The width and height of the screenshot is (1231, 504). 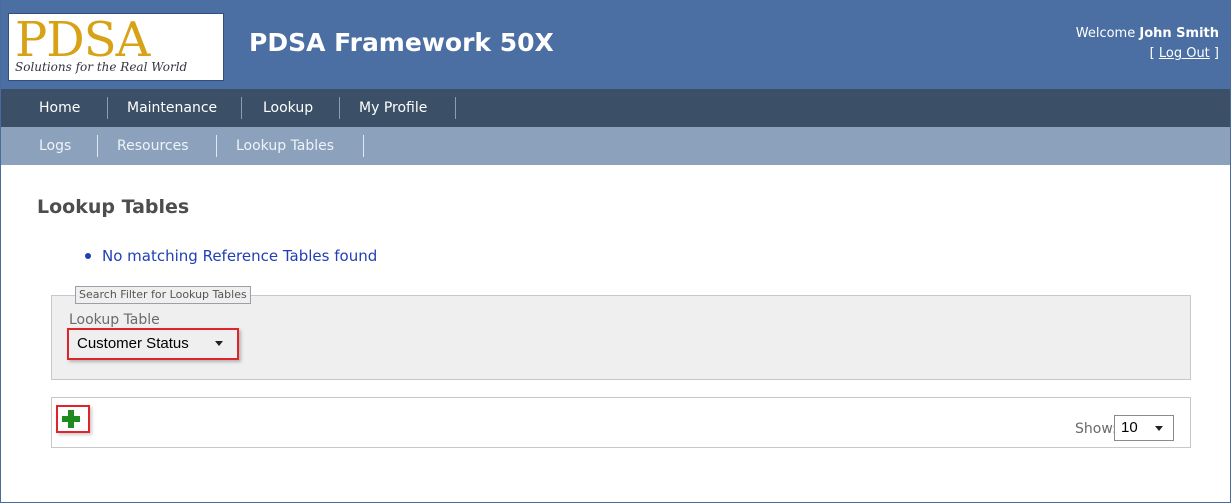 What do you see at coordinates (116, 46) in the screenshot?
I see `logo: PDSA Solutions for the Real World` at bounding box center [116, 46].